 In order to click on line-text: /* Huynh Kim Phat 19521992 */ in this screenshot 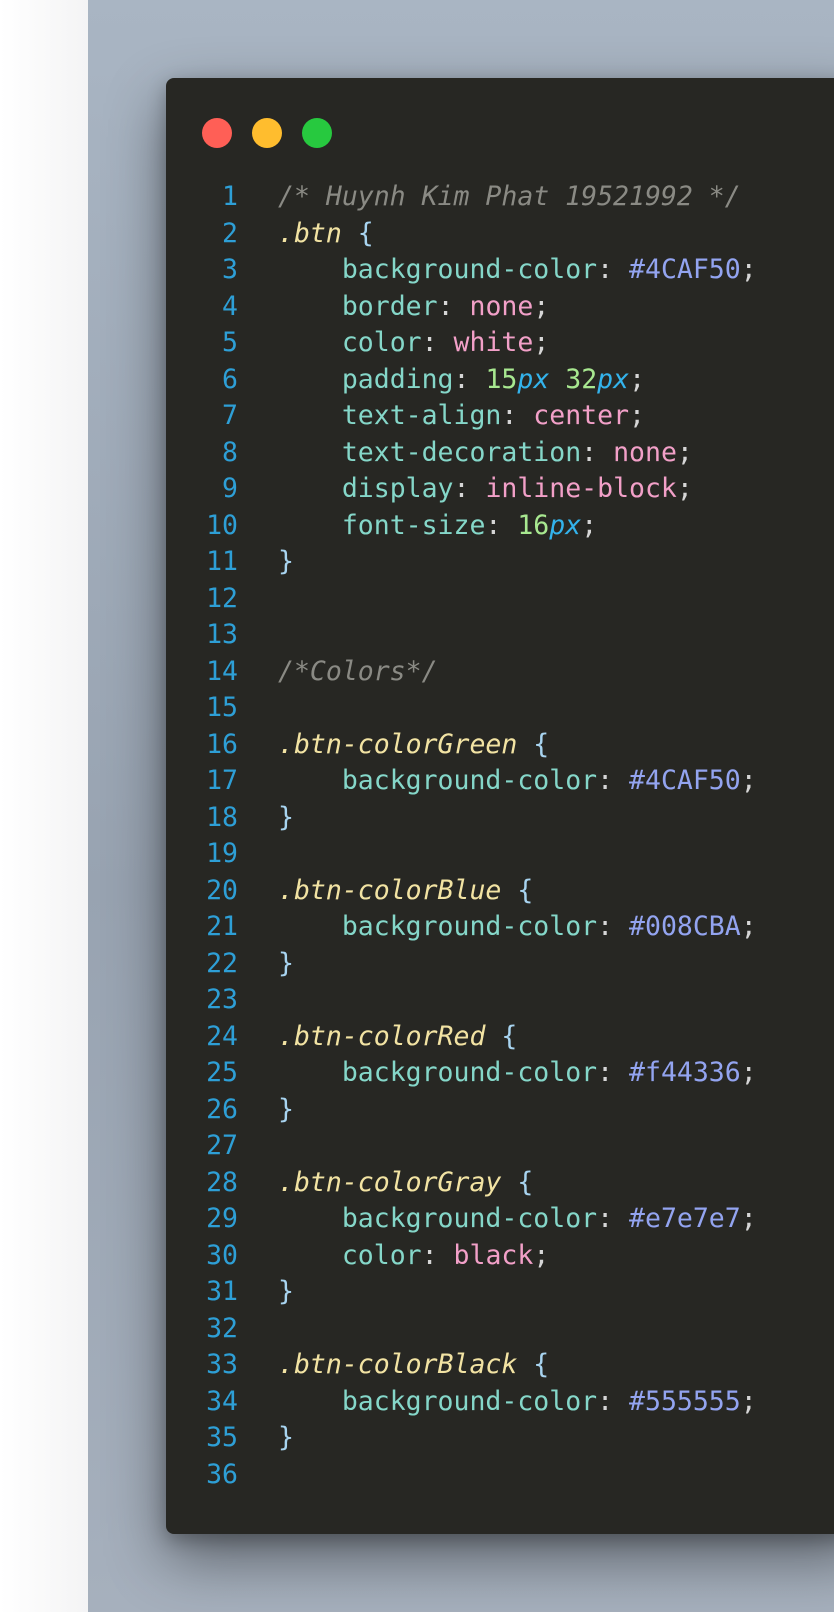, I will do `click(509, 197)`.